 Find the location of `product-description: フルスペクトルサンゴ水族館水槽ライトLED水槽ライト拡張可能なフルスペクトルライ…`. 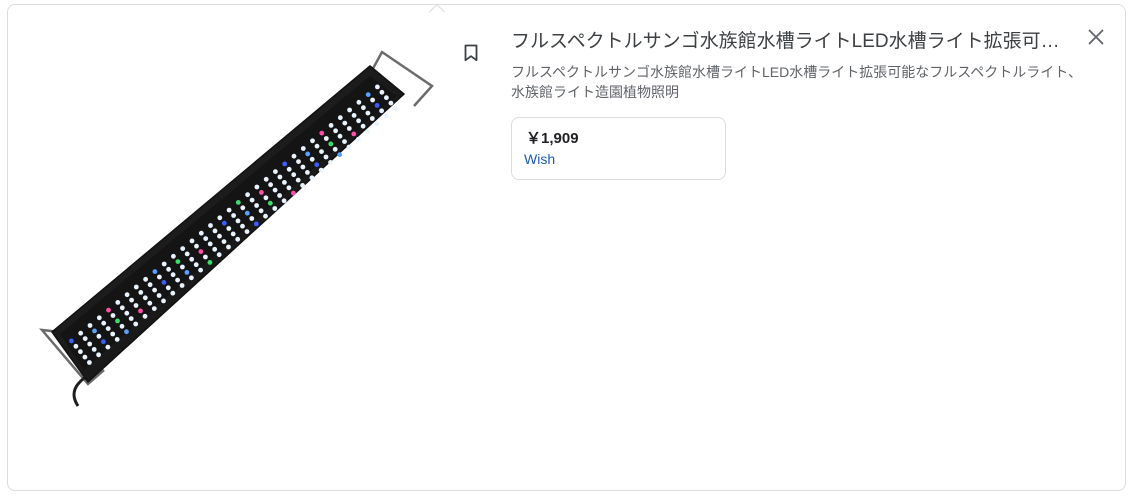

product-description: フルスペクトルサンゴ水族館水槽ライトLED水槽ライト拡張可能なフルスペクトルライ… is located at coordinates (796, 82).